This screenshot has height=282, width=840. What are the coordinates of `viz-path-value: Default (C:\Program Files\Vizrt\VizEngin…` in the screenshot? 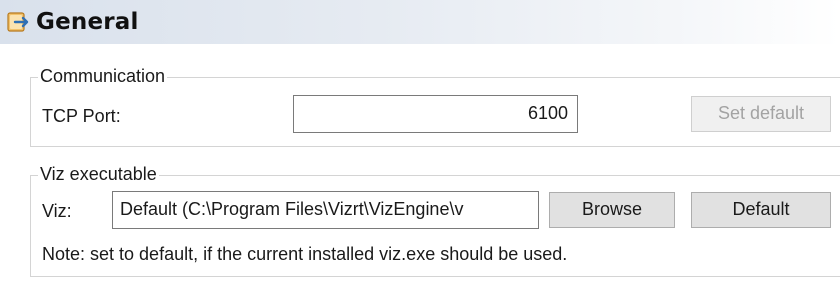 It's located at (292, 209).